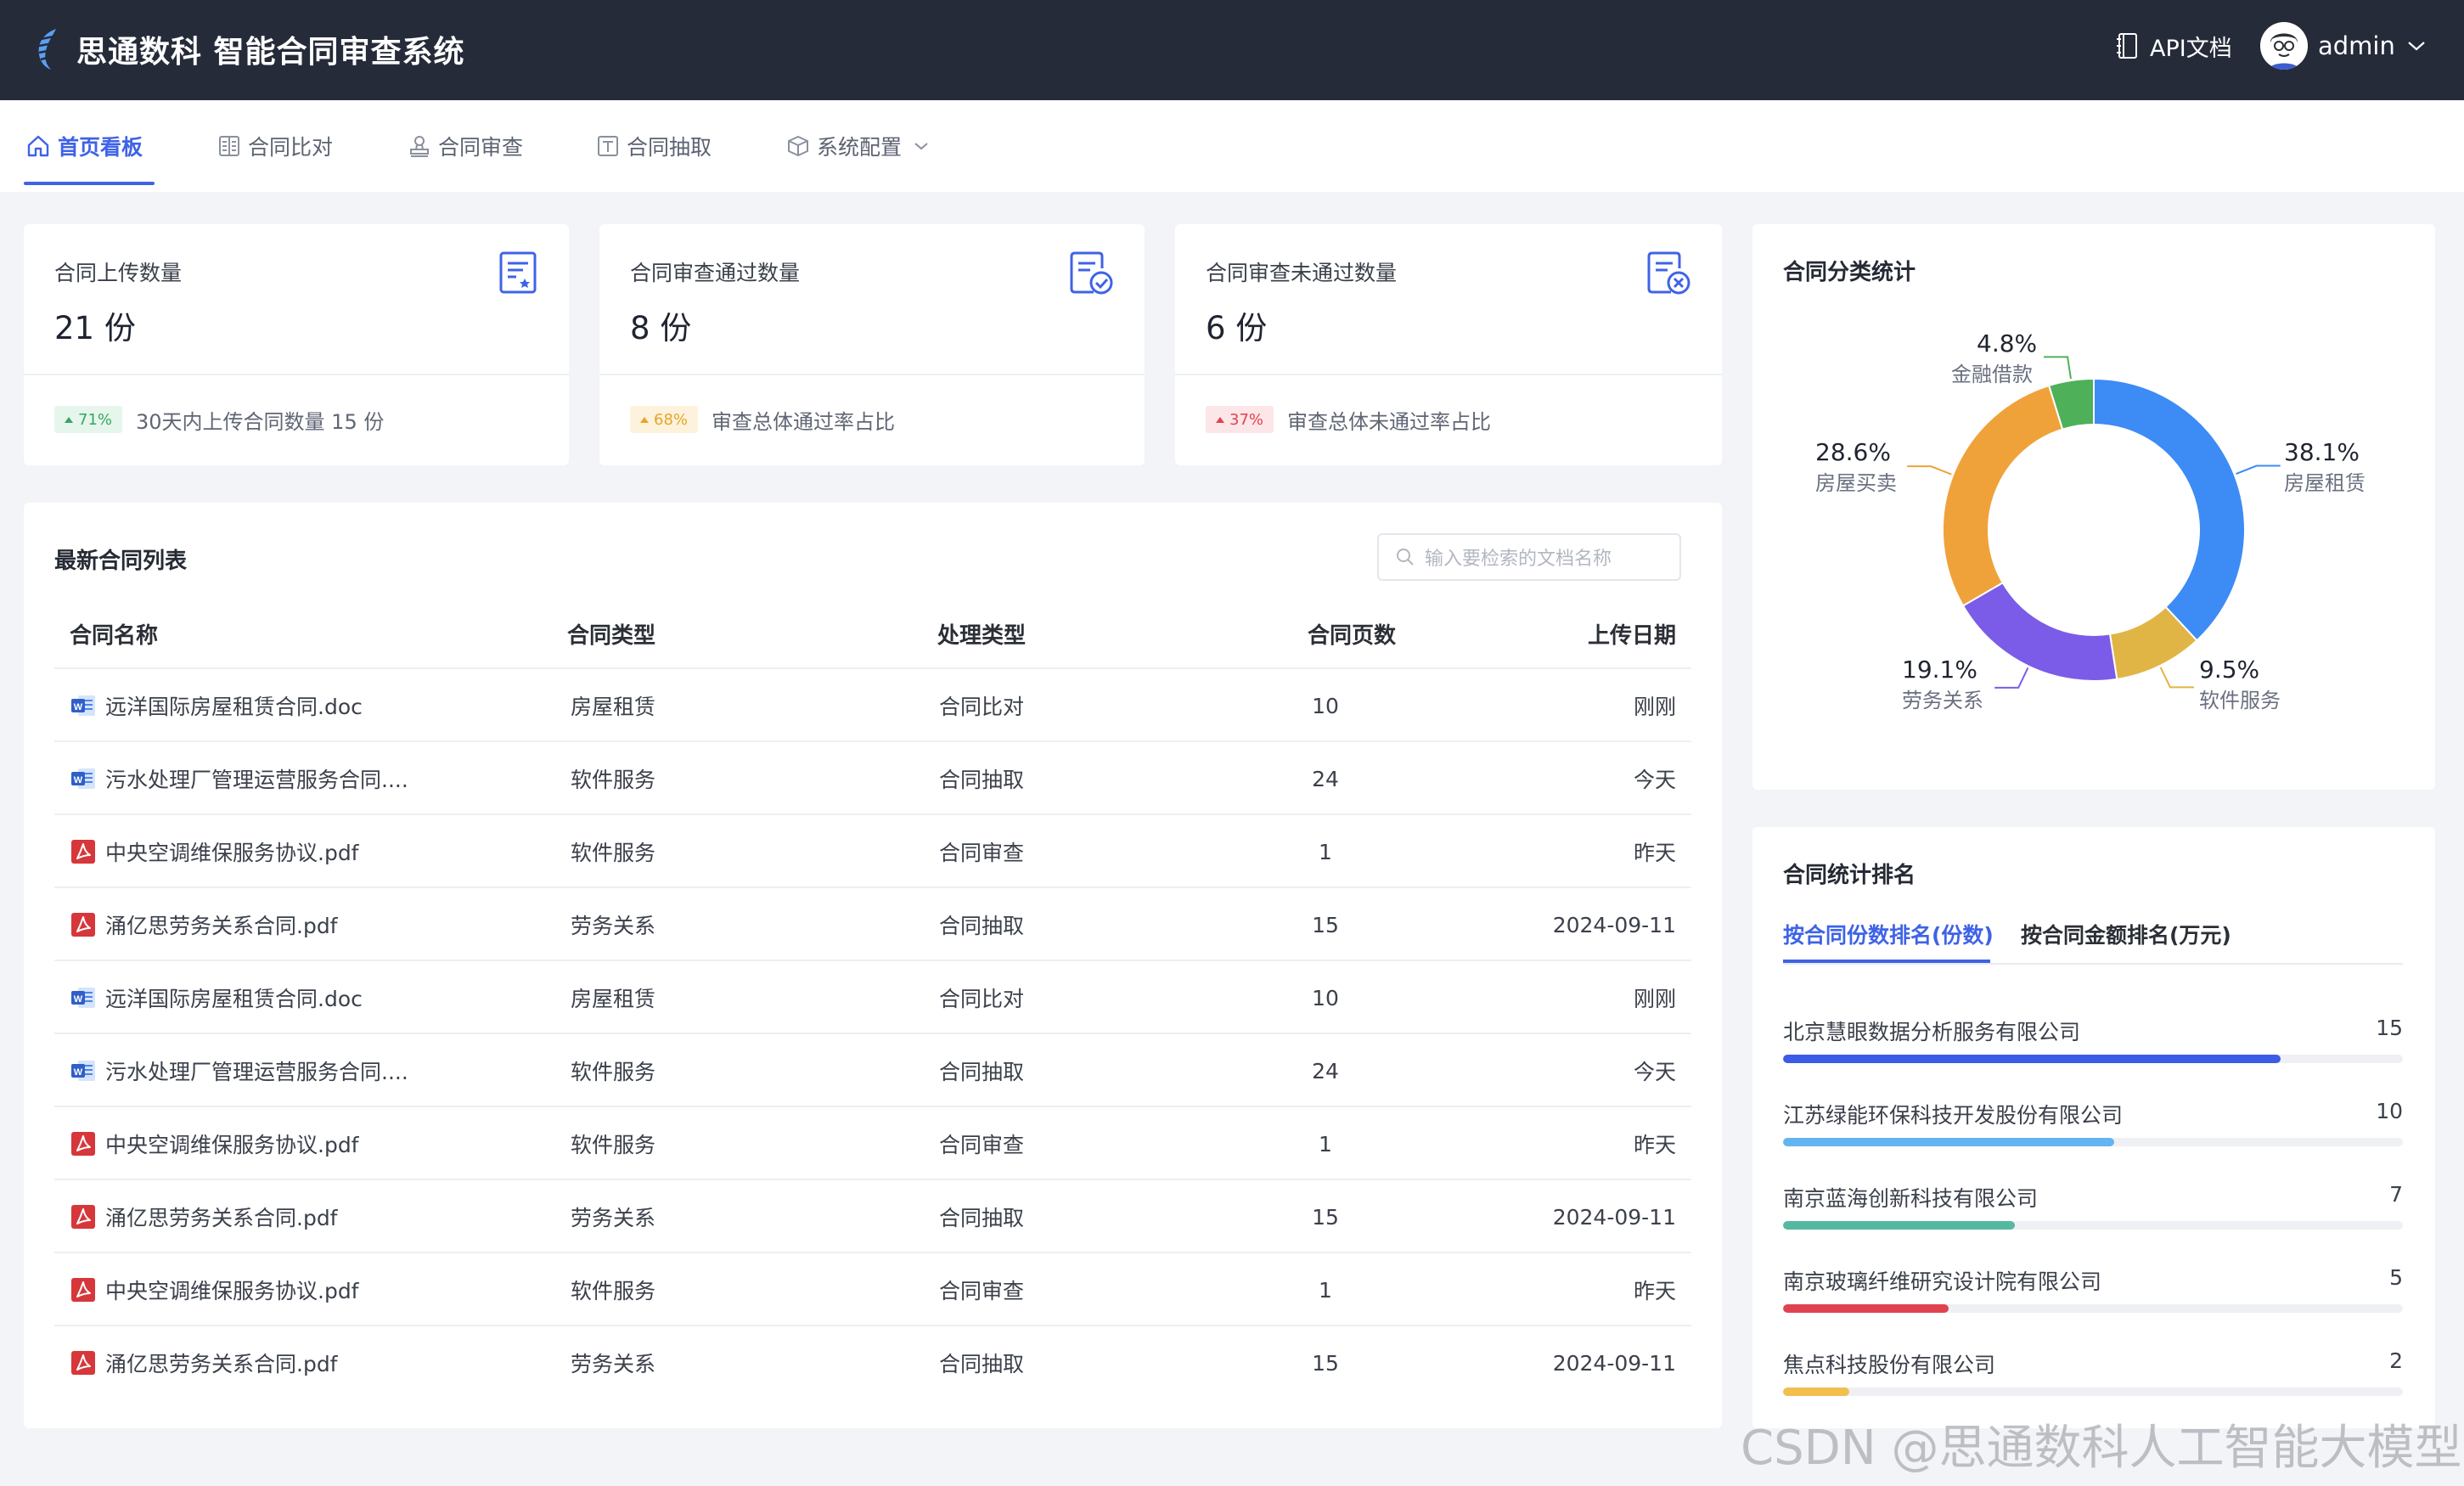 The width and height of the screenshot is (2464, 1486). What do you see at coordinates (84, 146) in the screenshot?
I see `tab-dashboard: 首页看板` at bounding box center [84, 146].